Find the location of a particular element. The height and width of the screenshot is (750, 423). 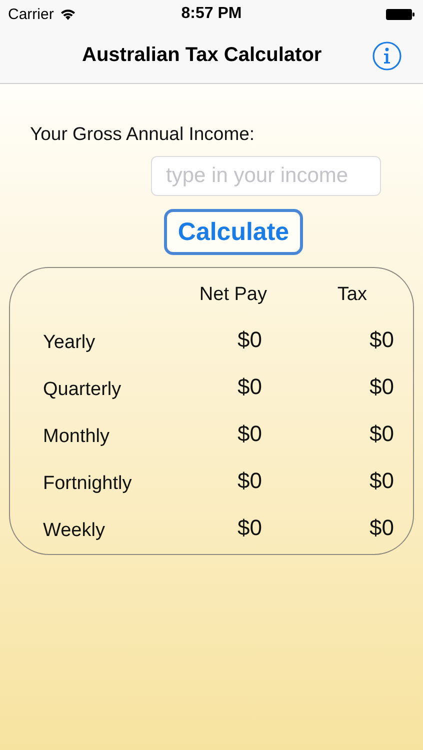

status-time: 8:57 PM is located at coordinates (211, 14).